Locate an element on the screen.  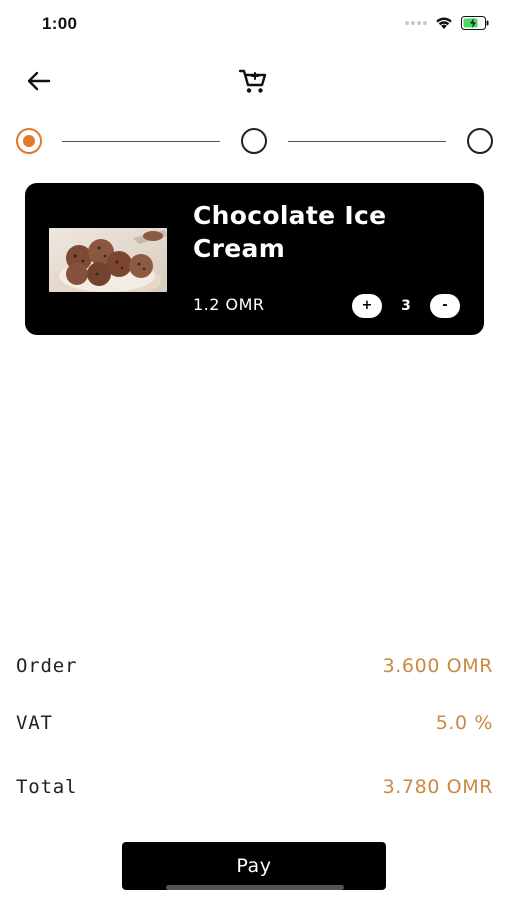
step-2-indicator is located at coordinates (254, 141).